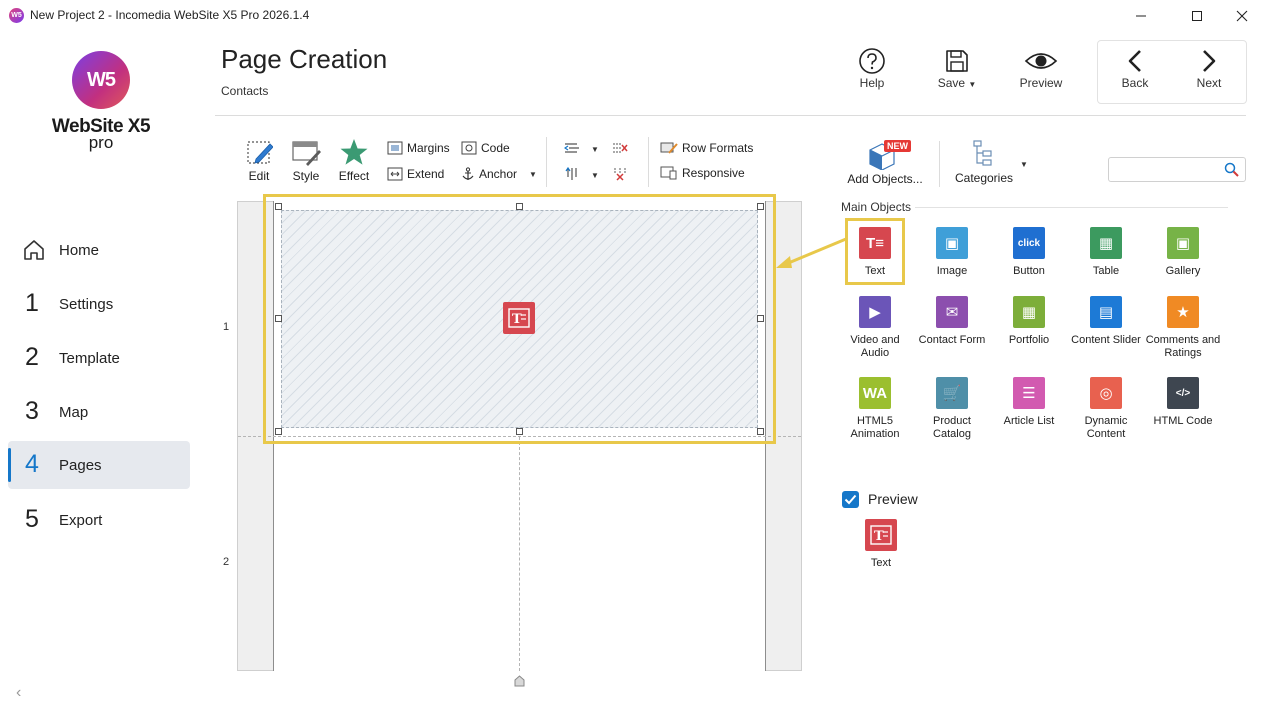 The width and height of the screenshot is (1267, 713). Describe the element at coordinates (18, 693) in the screenshot. I see `sidebar-collapse-button: ‹` at that location.